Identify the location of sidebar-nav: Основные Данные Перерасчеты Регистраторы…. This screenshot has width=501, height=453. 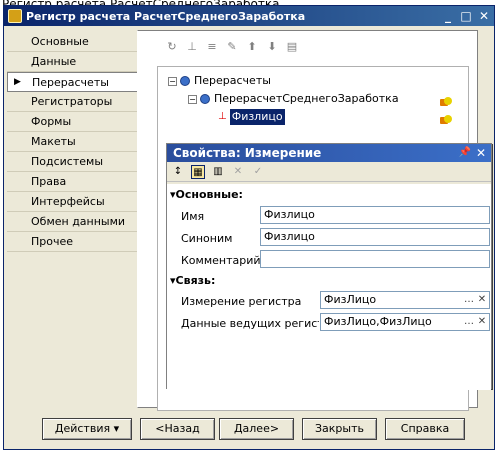
(72, 142).